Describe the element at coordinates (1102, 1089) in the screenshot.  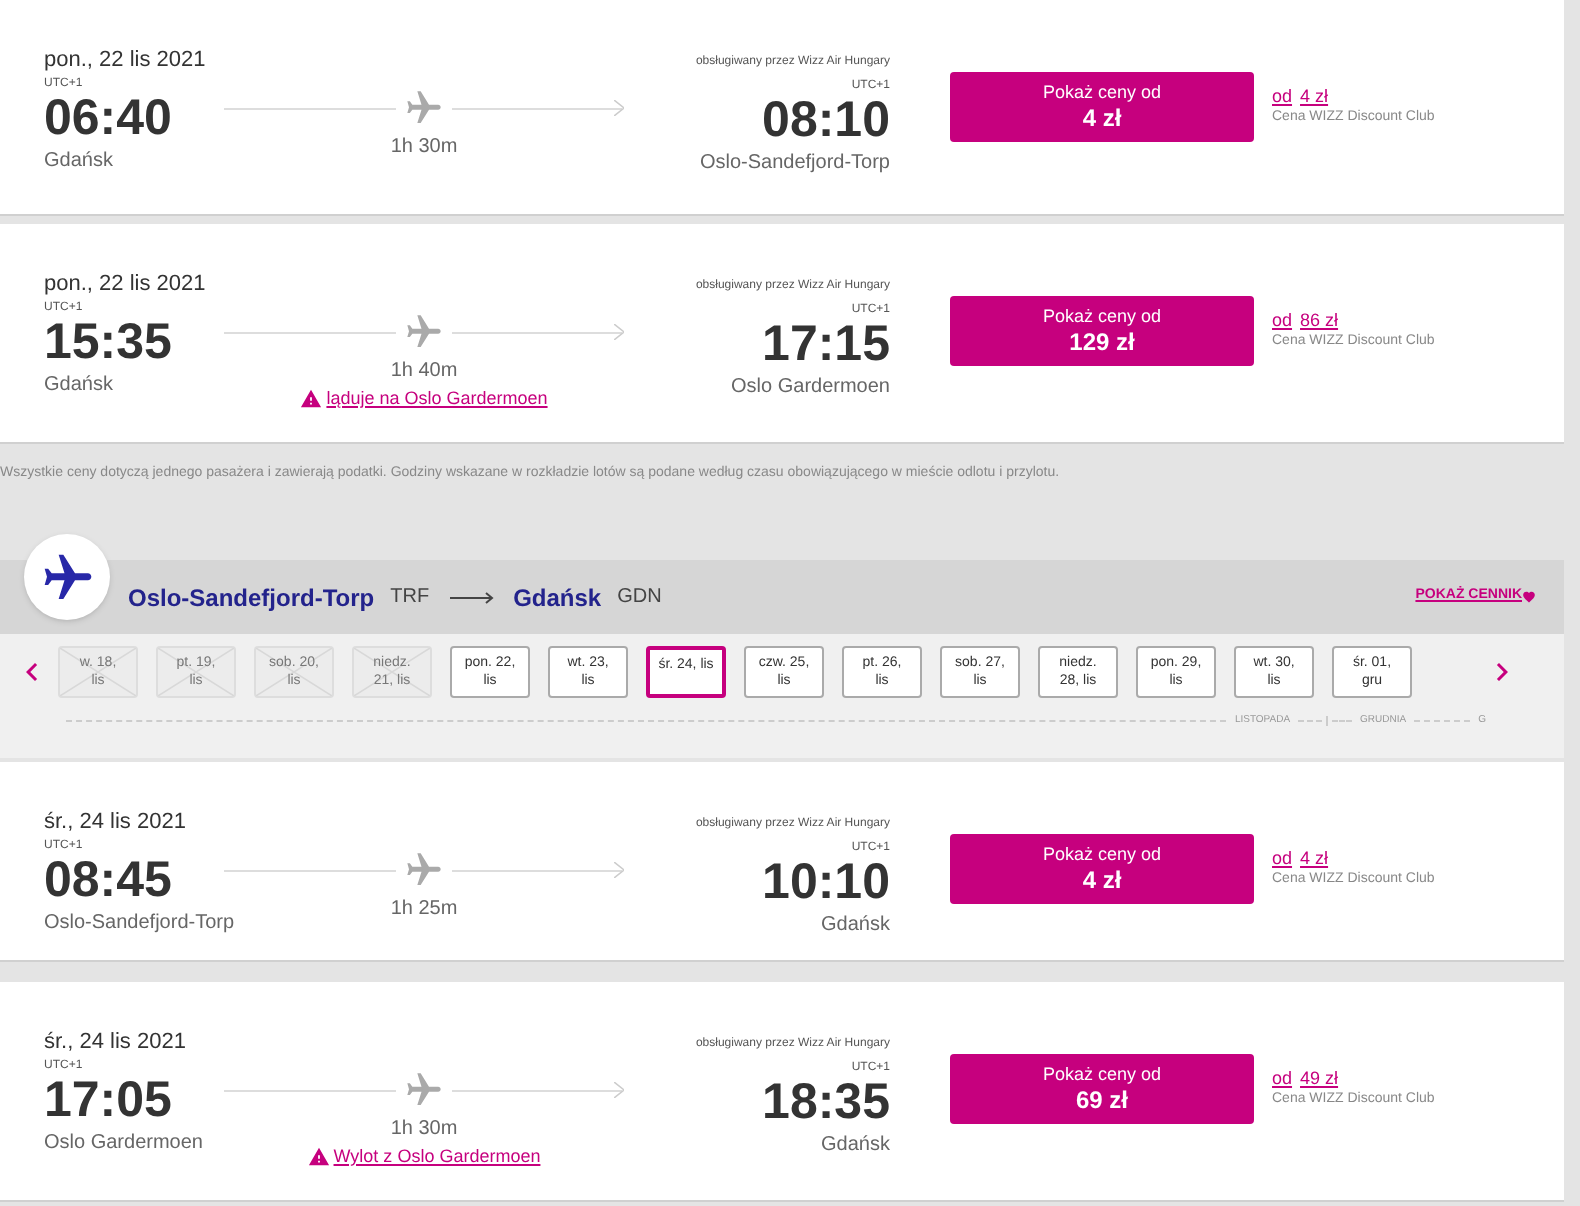
I see `show-prices-button: Pokaż ceny od 69 zł` at that location.